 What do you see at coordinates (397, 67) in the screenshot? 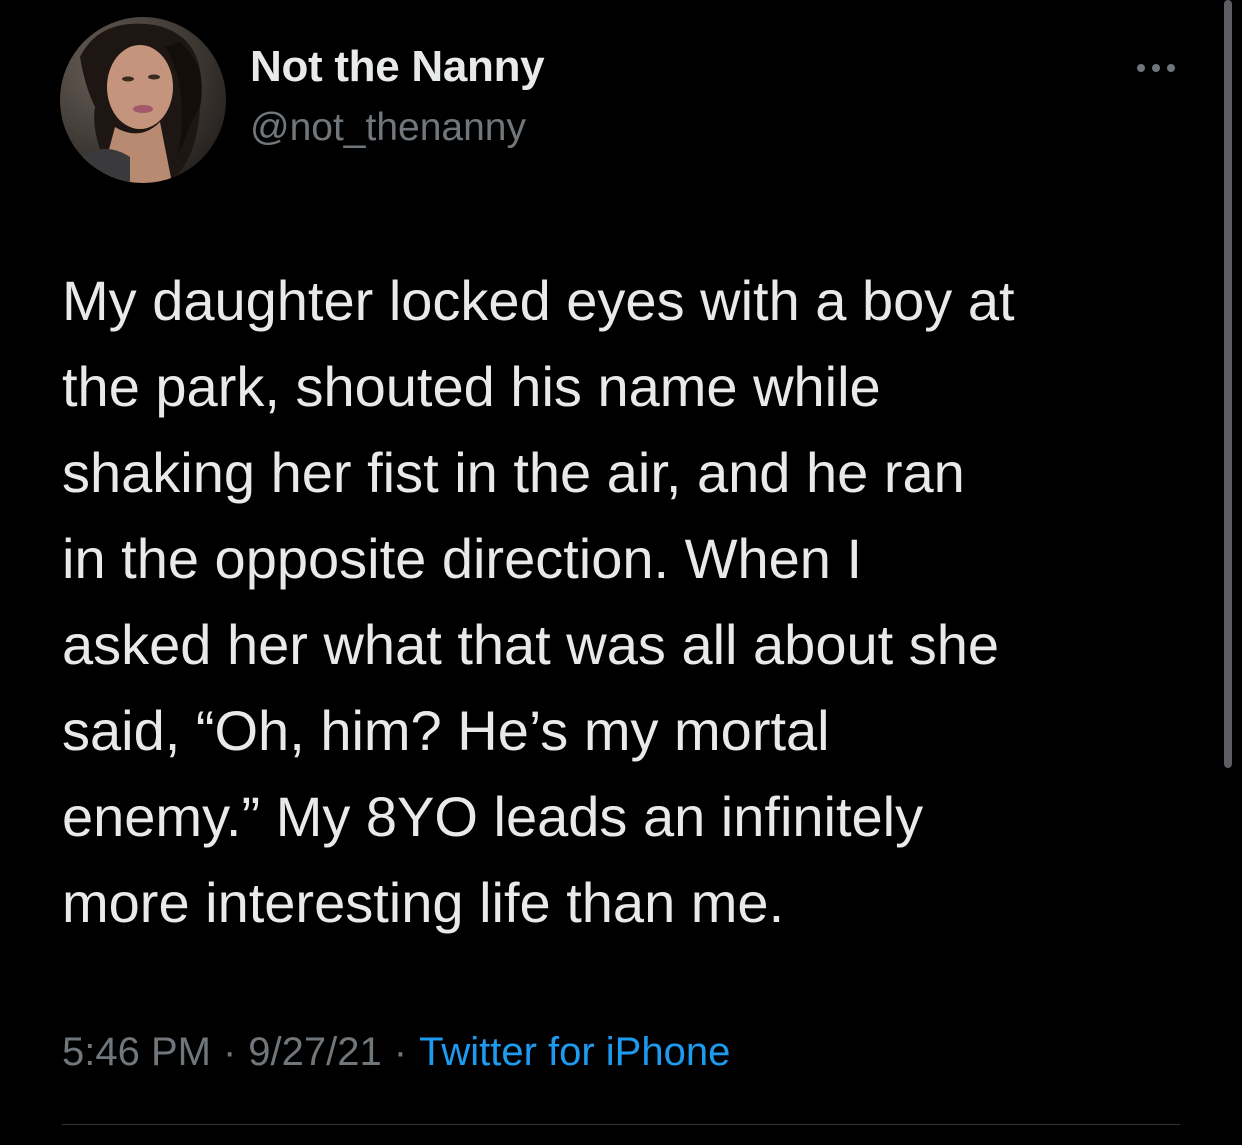
I see `author-display-name: Not the Nanny` at bounding box center [397, 67].